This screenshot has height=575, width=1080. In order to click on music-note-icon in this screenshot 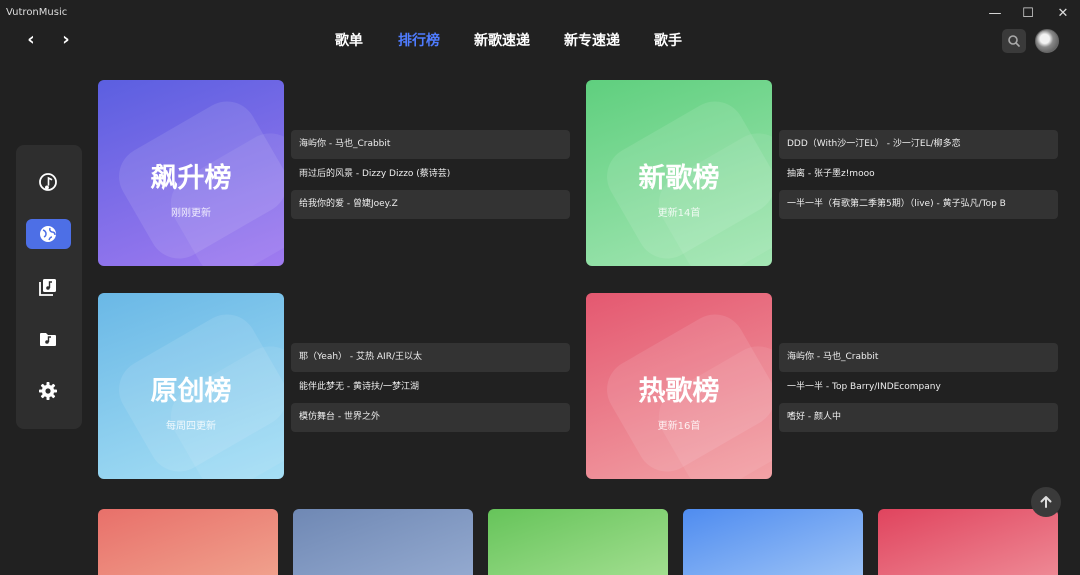, I will do `click(48, 182)`.